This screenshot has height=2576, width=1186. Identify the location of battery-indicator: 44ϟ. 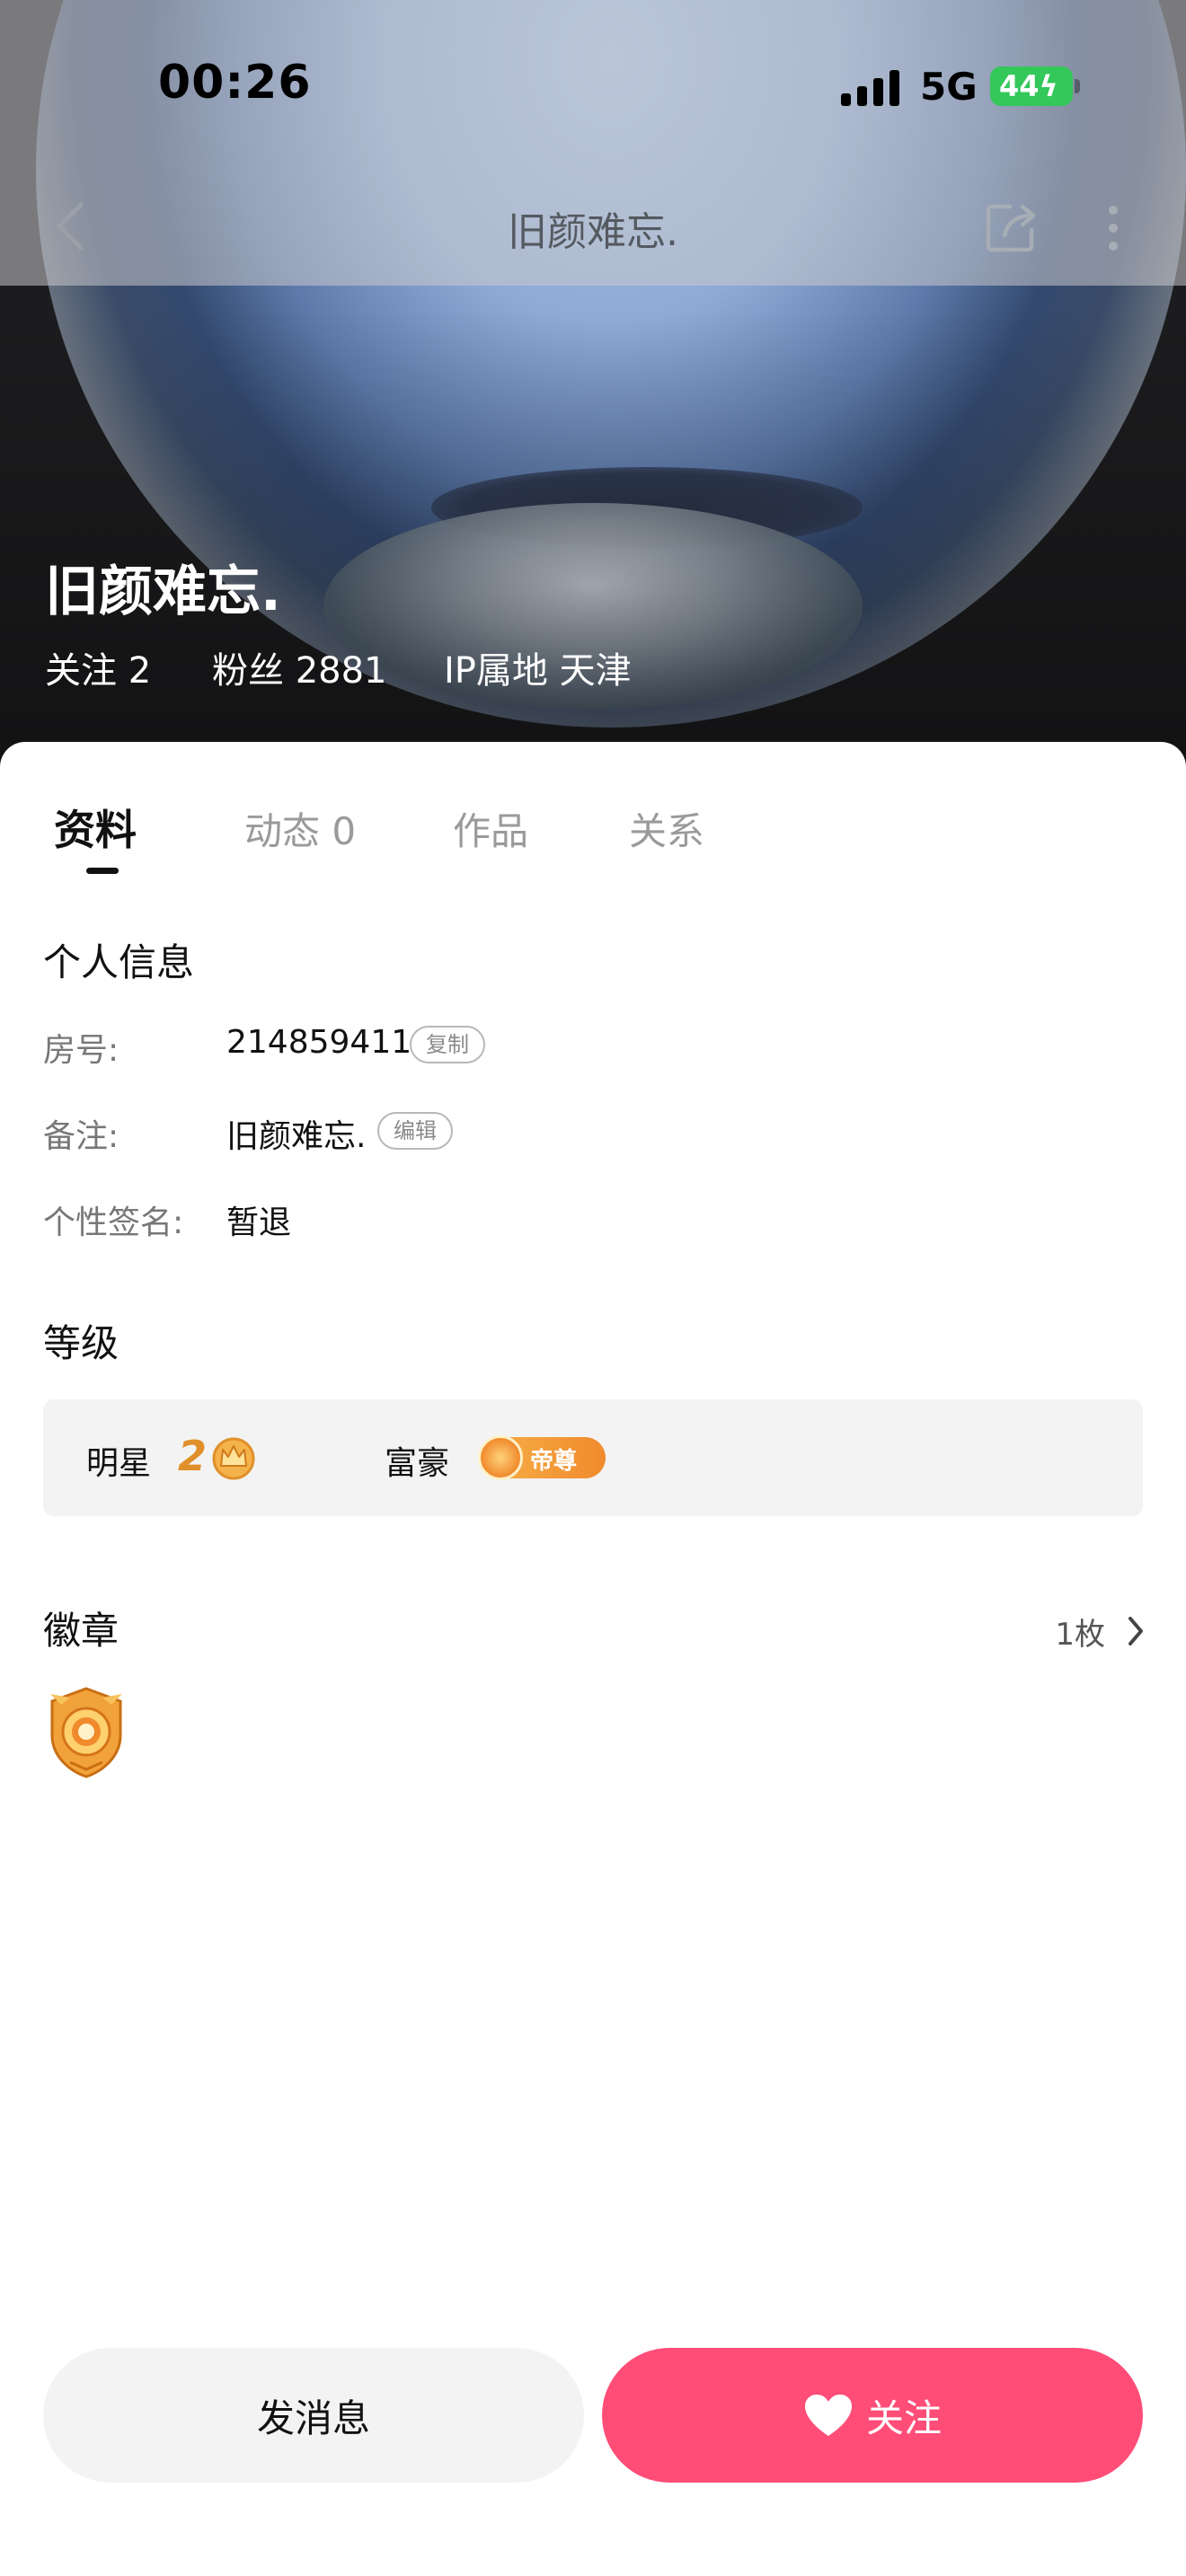
(1031, 86).